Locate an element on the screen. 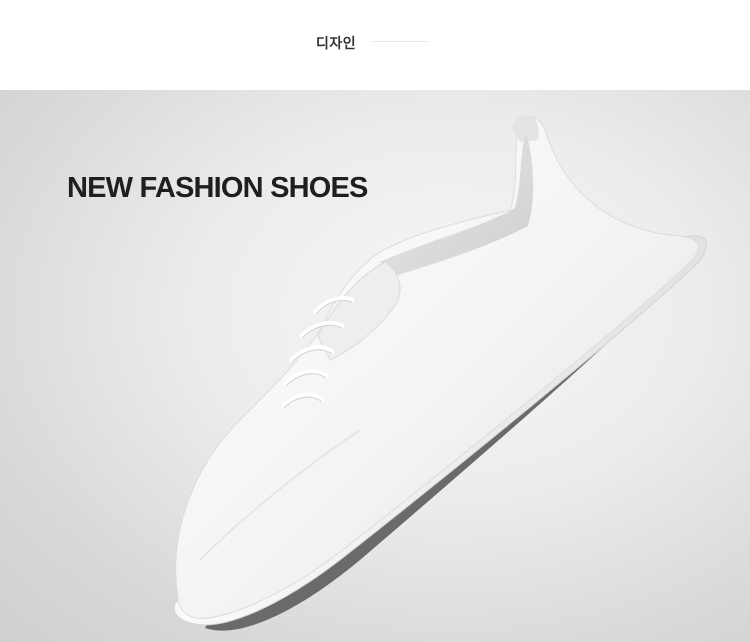 The width and height of the screenshot is (750, 642). headline: NEW FASHION SHOES is located at coordinates (217, 188).